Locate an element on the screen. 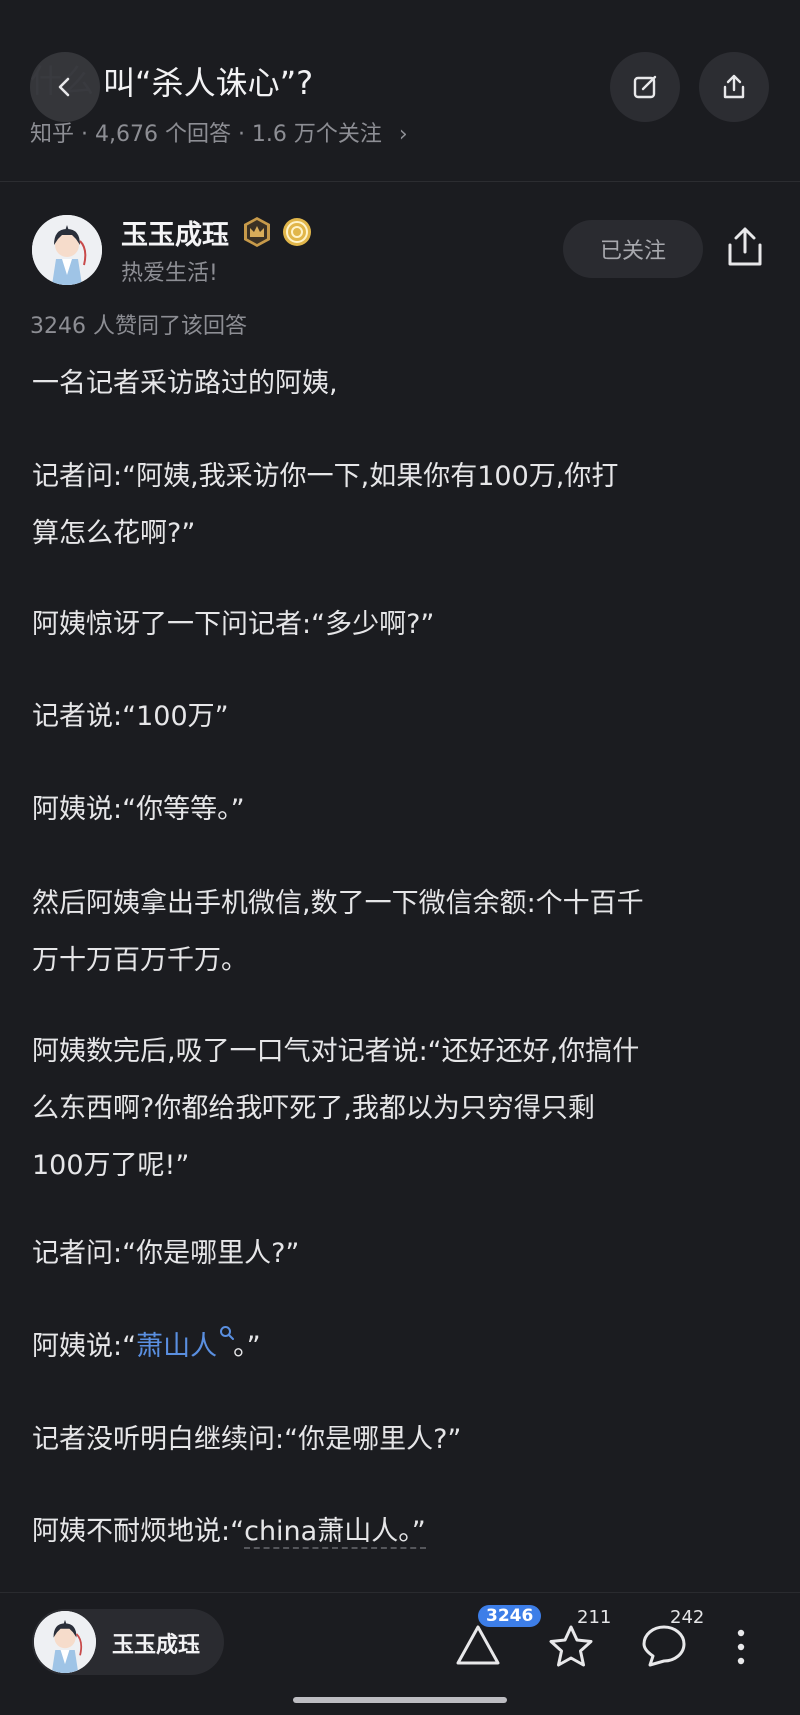  upvote-count-badge: 3246 is located at coordinates (510, 1616).